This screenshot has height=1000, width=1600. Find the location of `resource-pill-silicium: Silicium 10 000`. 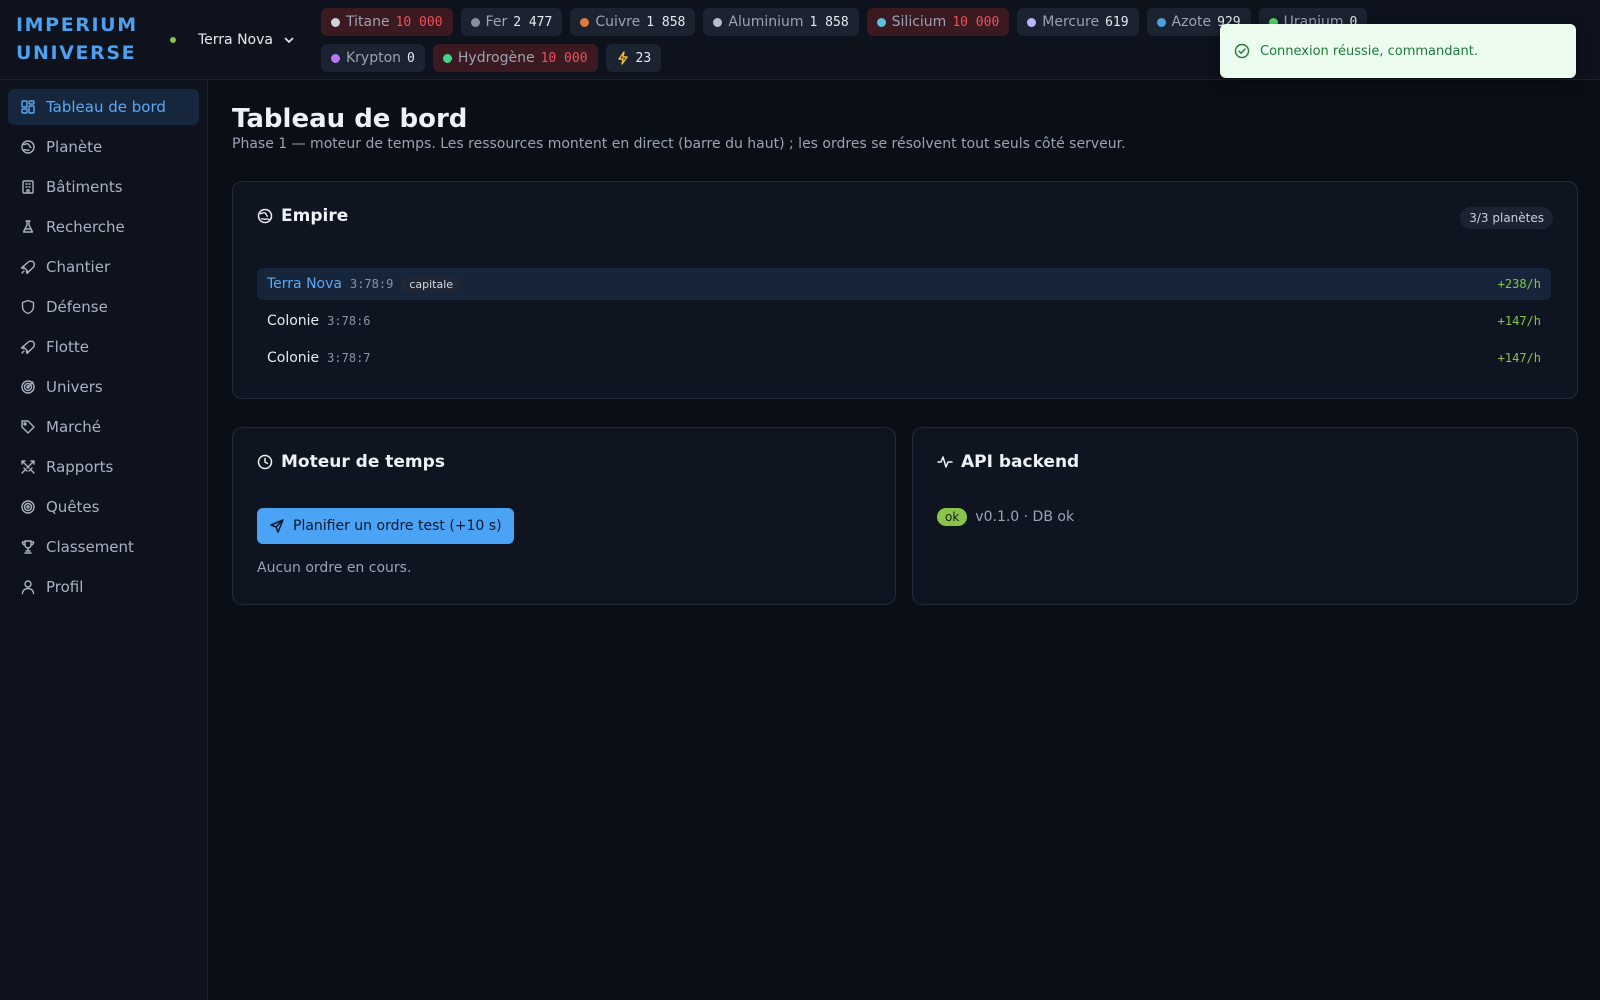

resource-pill-silicium: Silicium 10 000 is located at coordinates (938, 22).